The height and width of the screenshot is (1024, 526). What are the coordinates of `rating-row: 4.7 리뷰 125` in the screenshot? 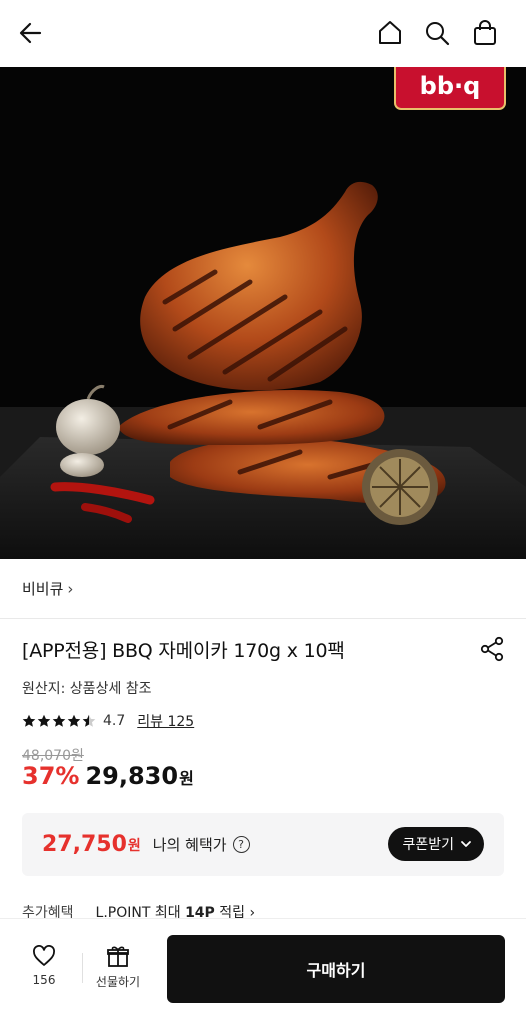 It's located at (108, 721).